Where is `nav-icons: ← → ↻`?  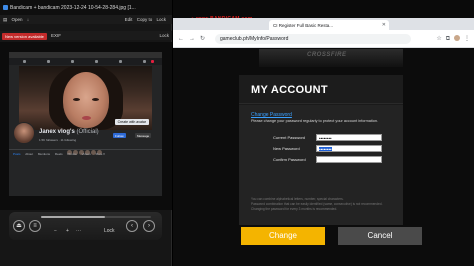 nav-icons: ← → ↻ is located at coordinates (194, 38).